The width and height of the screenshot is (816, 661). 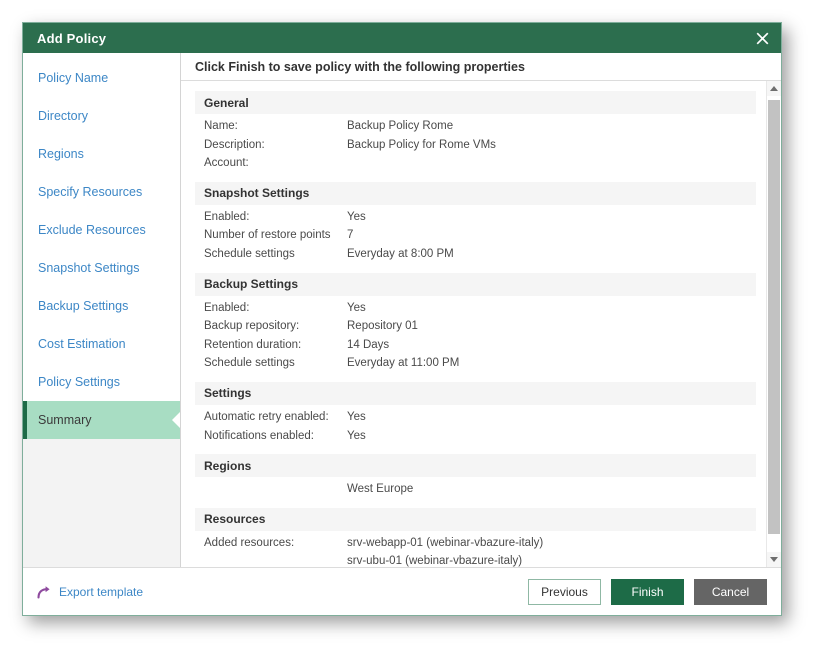 I want to click on sidebar-item-snapshot-settings: Snapshot Settings, so click(x=101, y=268).